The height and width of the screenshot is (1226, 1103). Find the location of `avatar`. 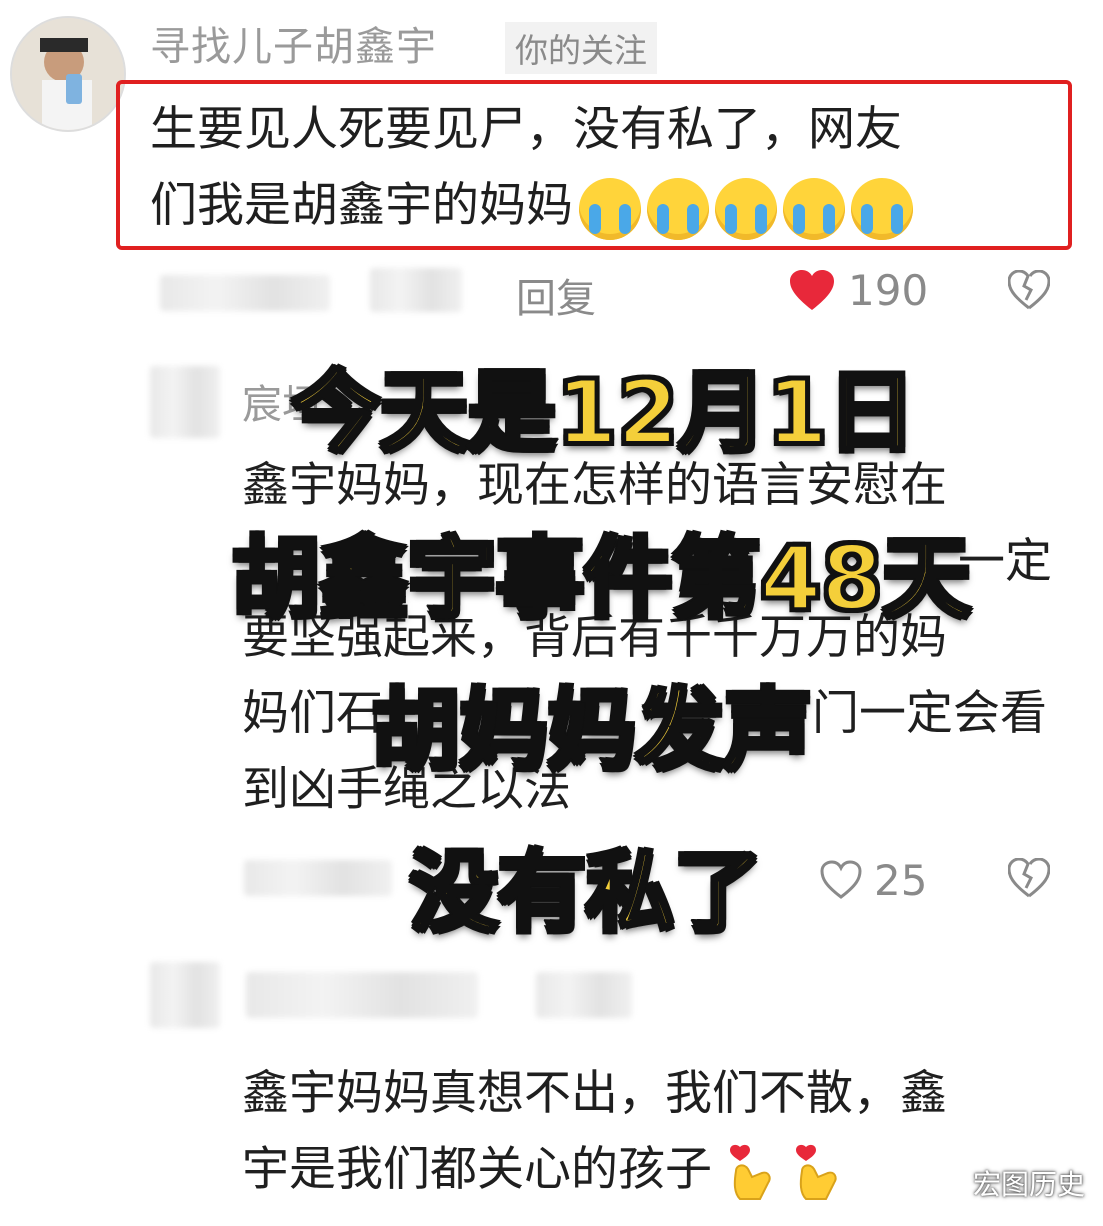

avatar is located at coordinates (68, 74).